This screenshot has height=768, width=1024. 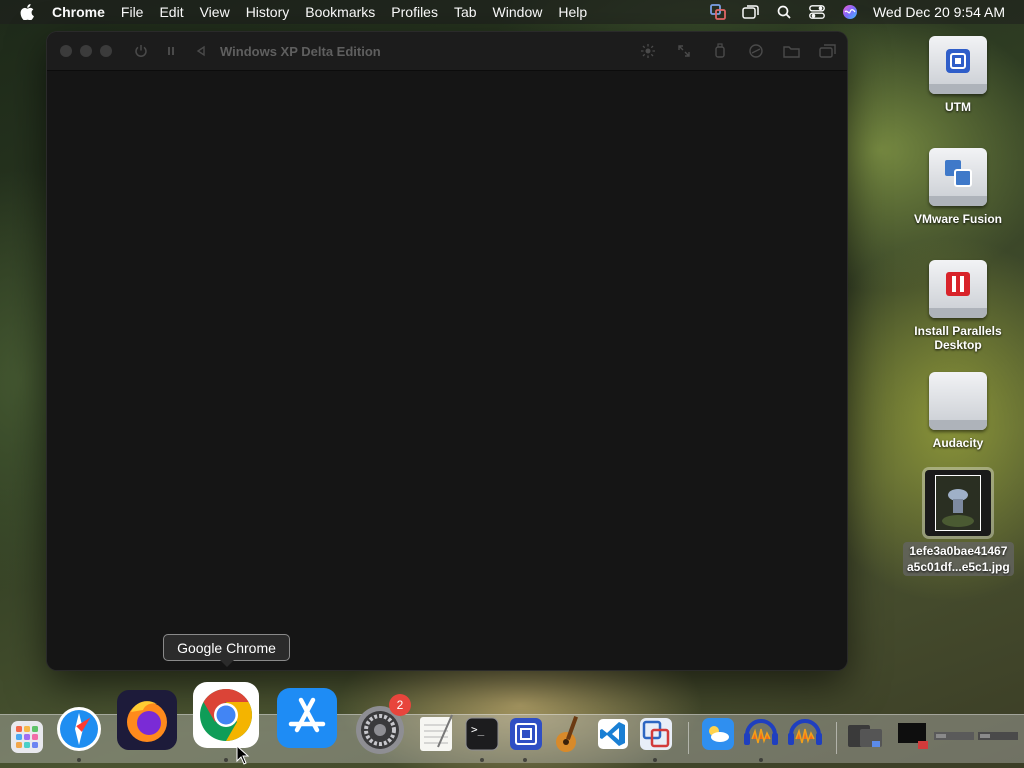 I want to click on menu-profiles: Profiles, so click(x=414, y=12).